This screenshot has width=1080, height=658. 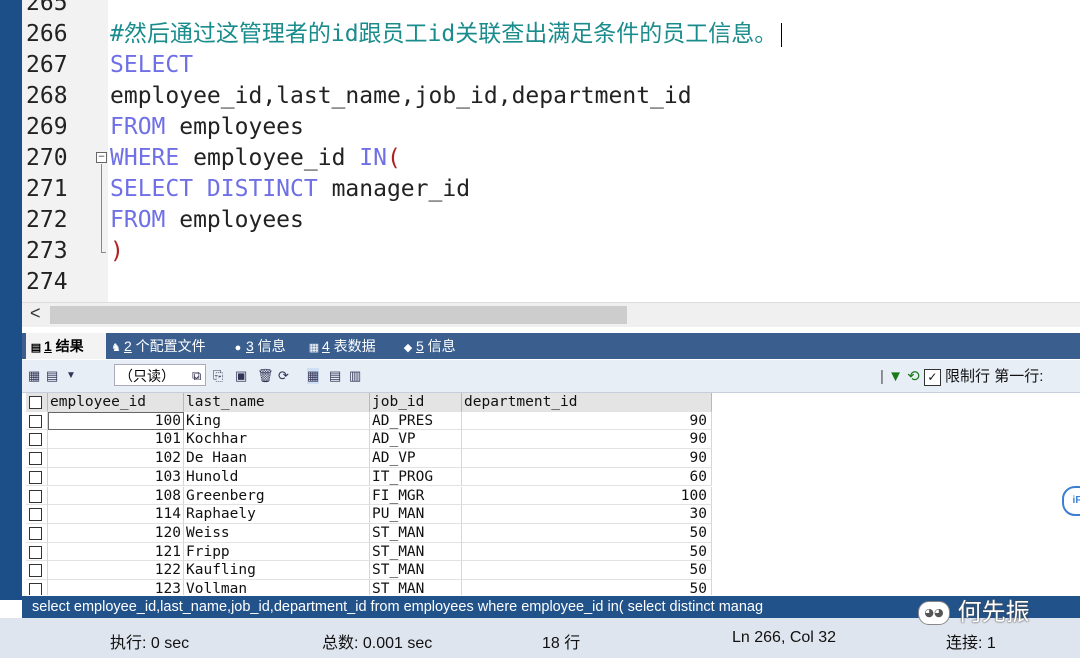 I want to click on cell-employee-id: 101, so click(x=116, y=440).